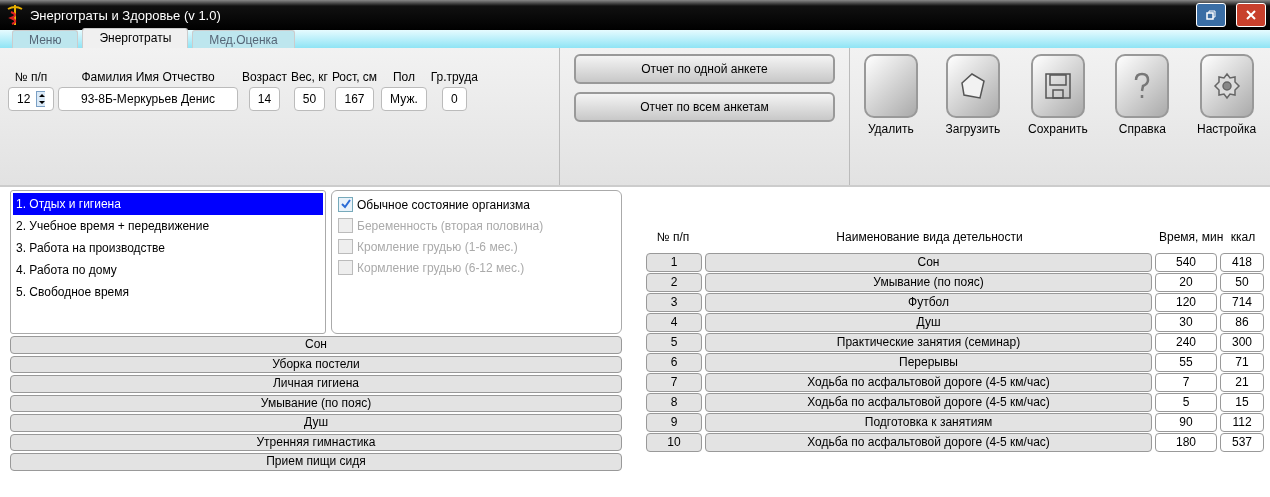 This screenshot has width=1270, height=497. I want to click on activity-button: Умывание (по пояс), so click(316, 403).